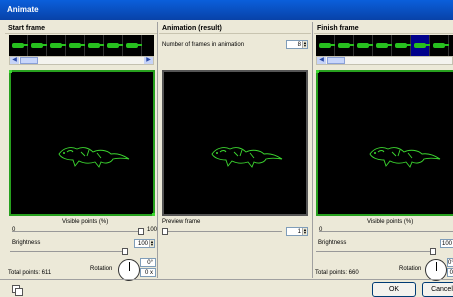 This screenshot has width=453, height=297. I want to click on finish-rotation-x-input: 0, so click(450, 272).